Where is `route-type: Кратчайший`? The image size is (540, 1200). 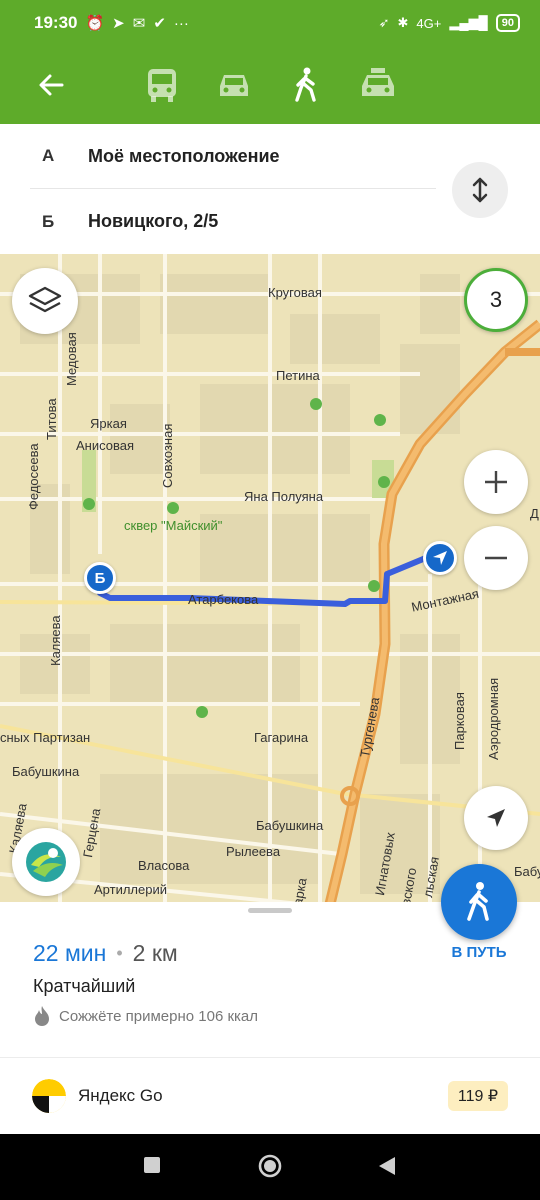
route-type: Кратчайший is located at coordinates (84, 986).